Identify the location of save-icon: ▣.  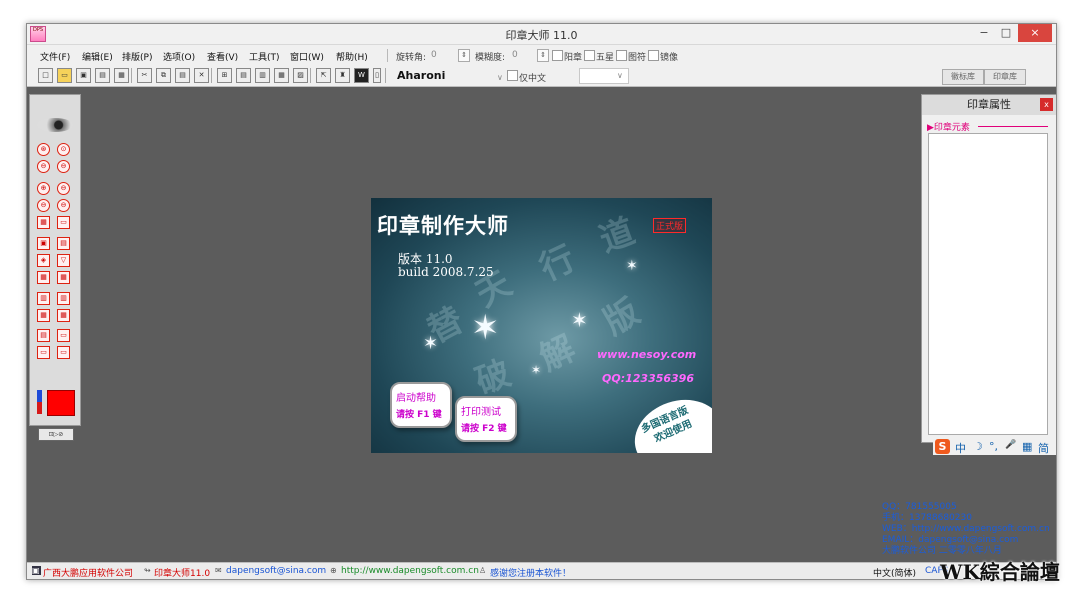
(83, 75).